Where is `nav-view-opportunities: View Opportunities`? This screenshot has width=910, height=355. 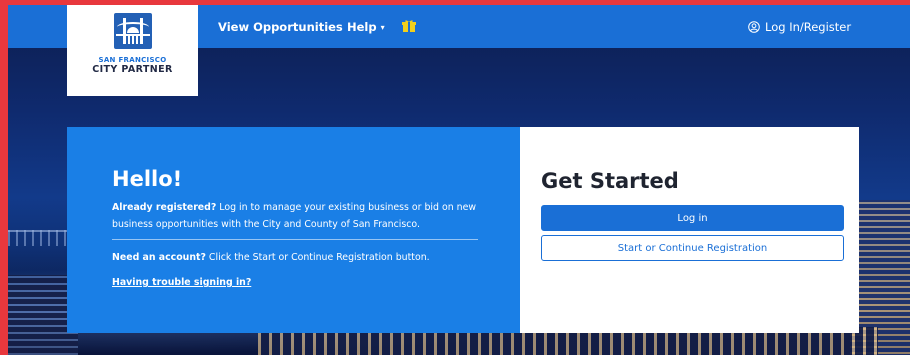
nav-view-opportunities: View Opportunities is located at coordinates (280, 27).